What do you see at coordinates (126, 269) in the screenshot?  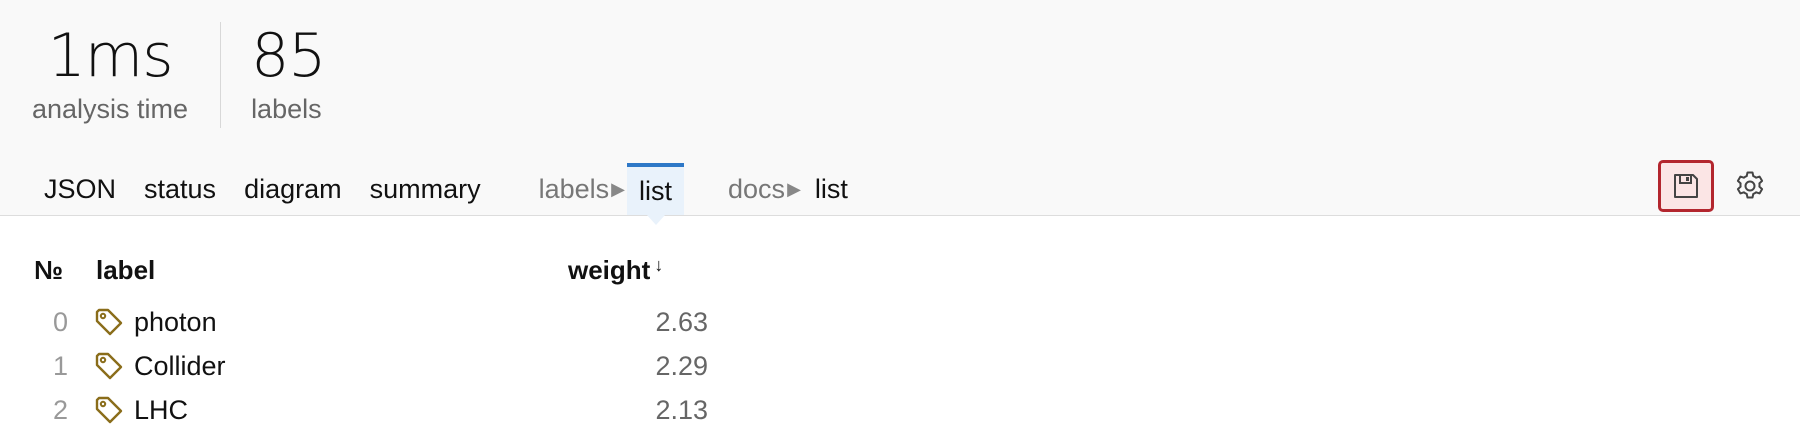 I see `column-header-label-text: label` at bounding box center [126, 269].